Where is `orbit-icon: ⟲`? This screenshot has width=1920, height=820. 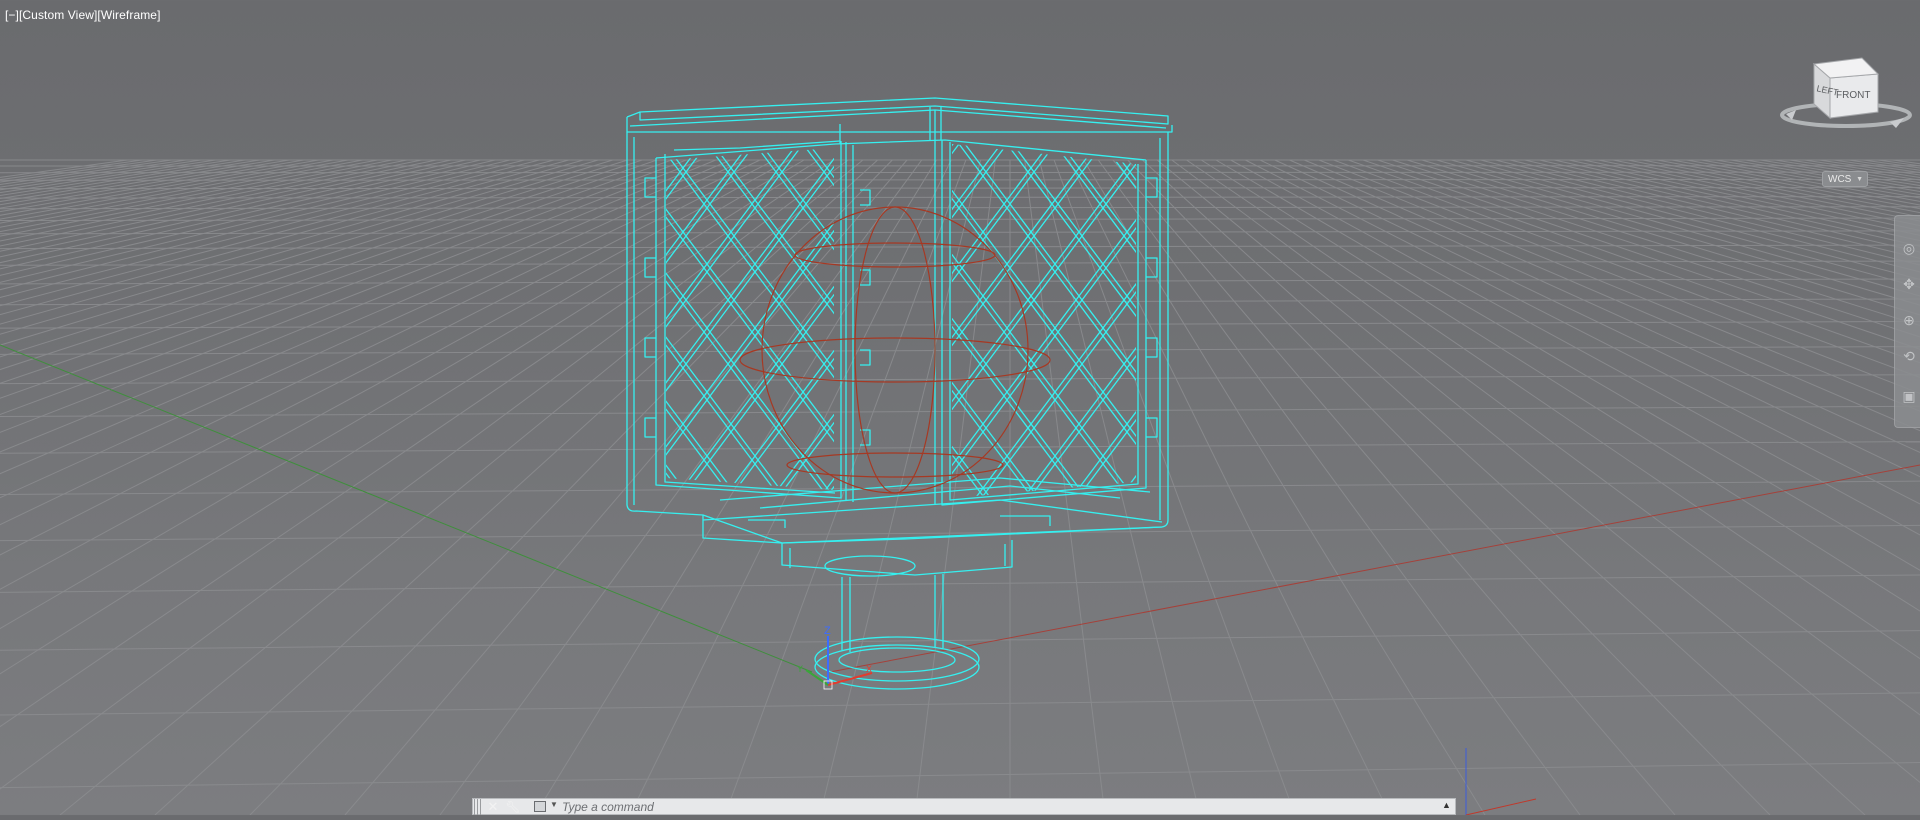
orbit-icon: ⟲ is located at coordinates (1909, 356).